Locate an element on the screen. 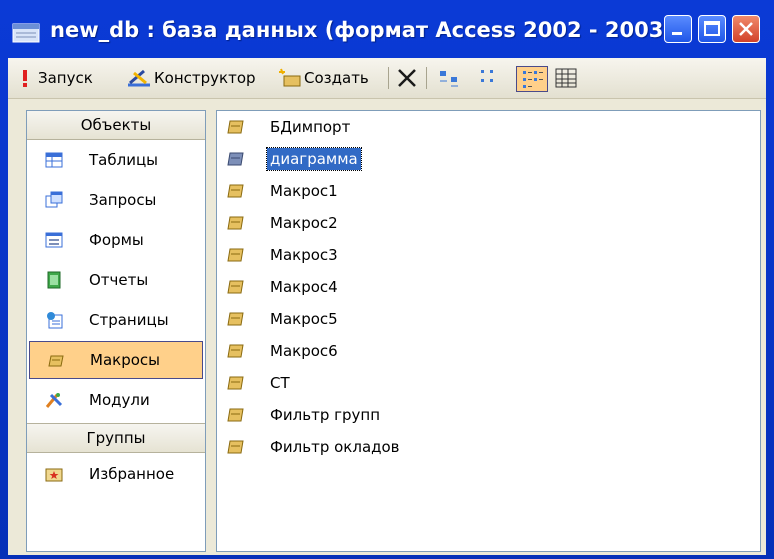 Image resolution: width=774 pixels, height=559 pixels. objects-item-forms: Формы is located at coordinates (116, 240).